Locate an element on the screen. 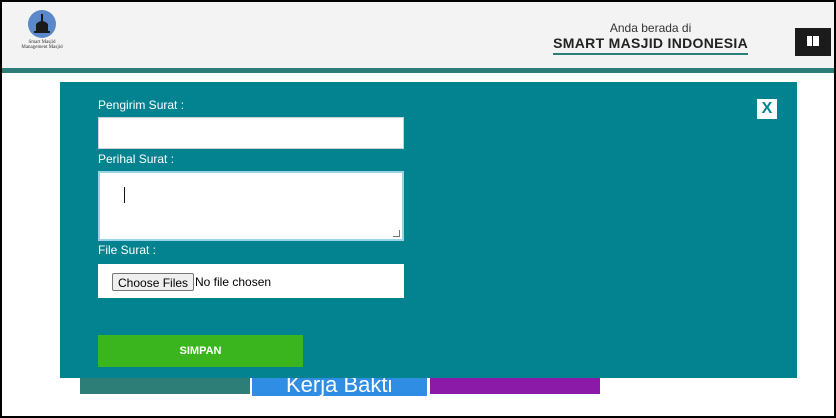  location-name: SMART MASJID INDONESIA is located at coordinates (650, 45).